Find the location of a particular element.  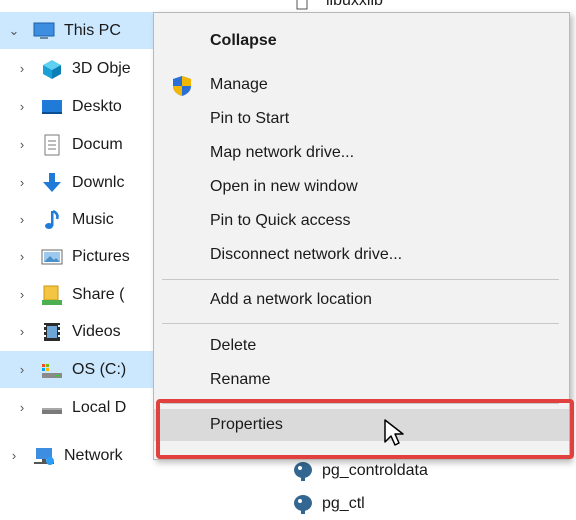

highlight-annotation is located at coordinates (365, 429).